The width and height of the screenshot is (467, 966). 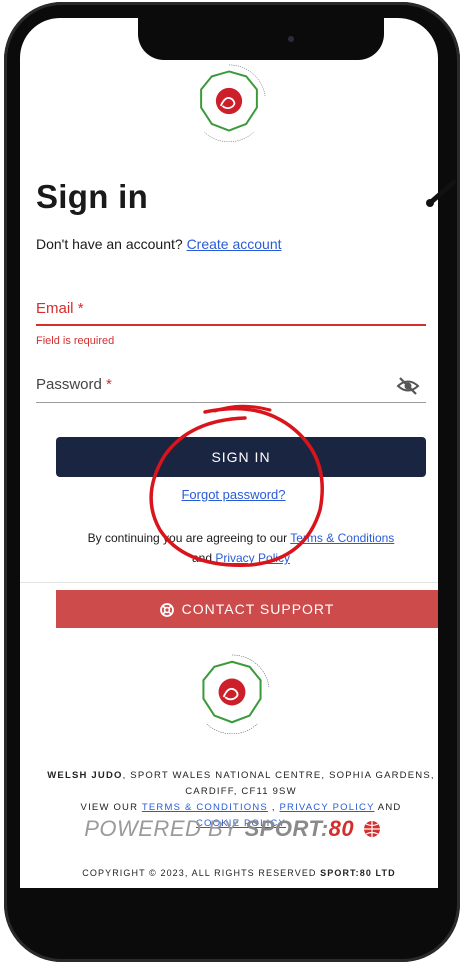 I want to click on camera-dot, so click(x=291, y=39).